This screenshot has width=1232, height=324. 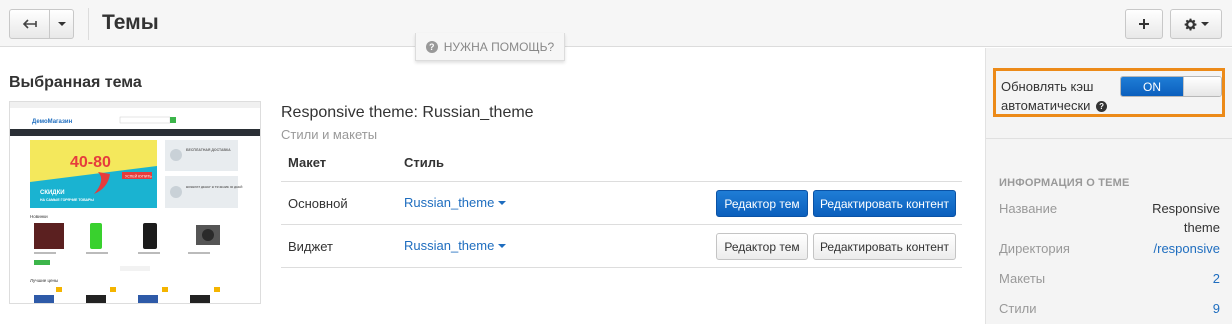 What do you see at coordinates (1018, 308) in the screenshot?
I see `info-label-styles: Стили` at bounding box center [1018, 308].